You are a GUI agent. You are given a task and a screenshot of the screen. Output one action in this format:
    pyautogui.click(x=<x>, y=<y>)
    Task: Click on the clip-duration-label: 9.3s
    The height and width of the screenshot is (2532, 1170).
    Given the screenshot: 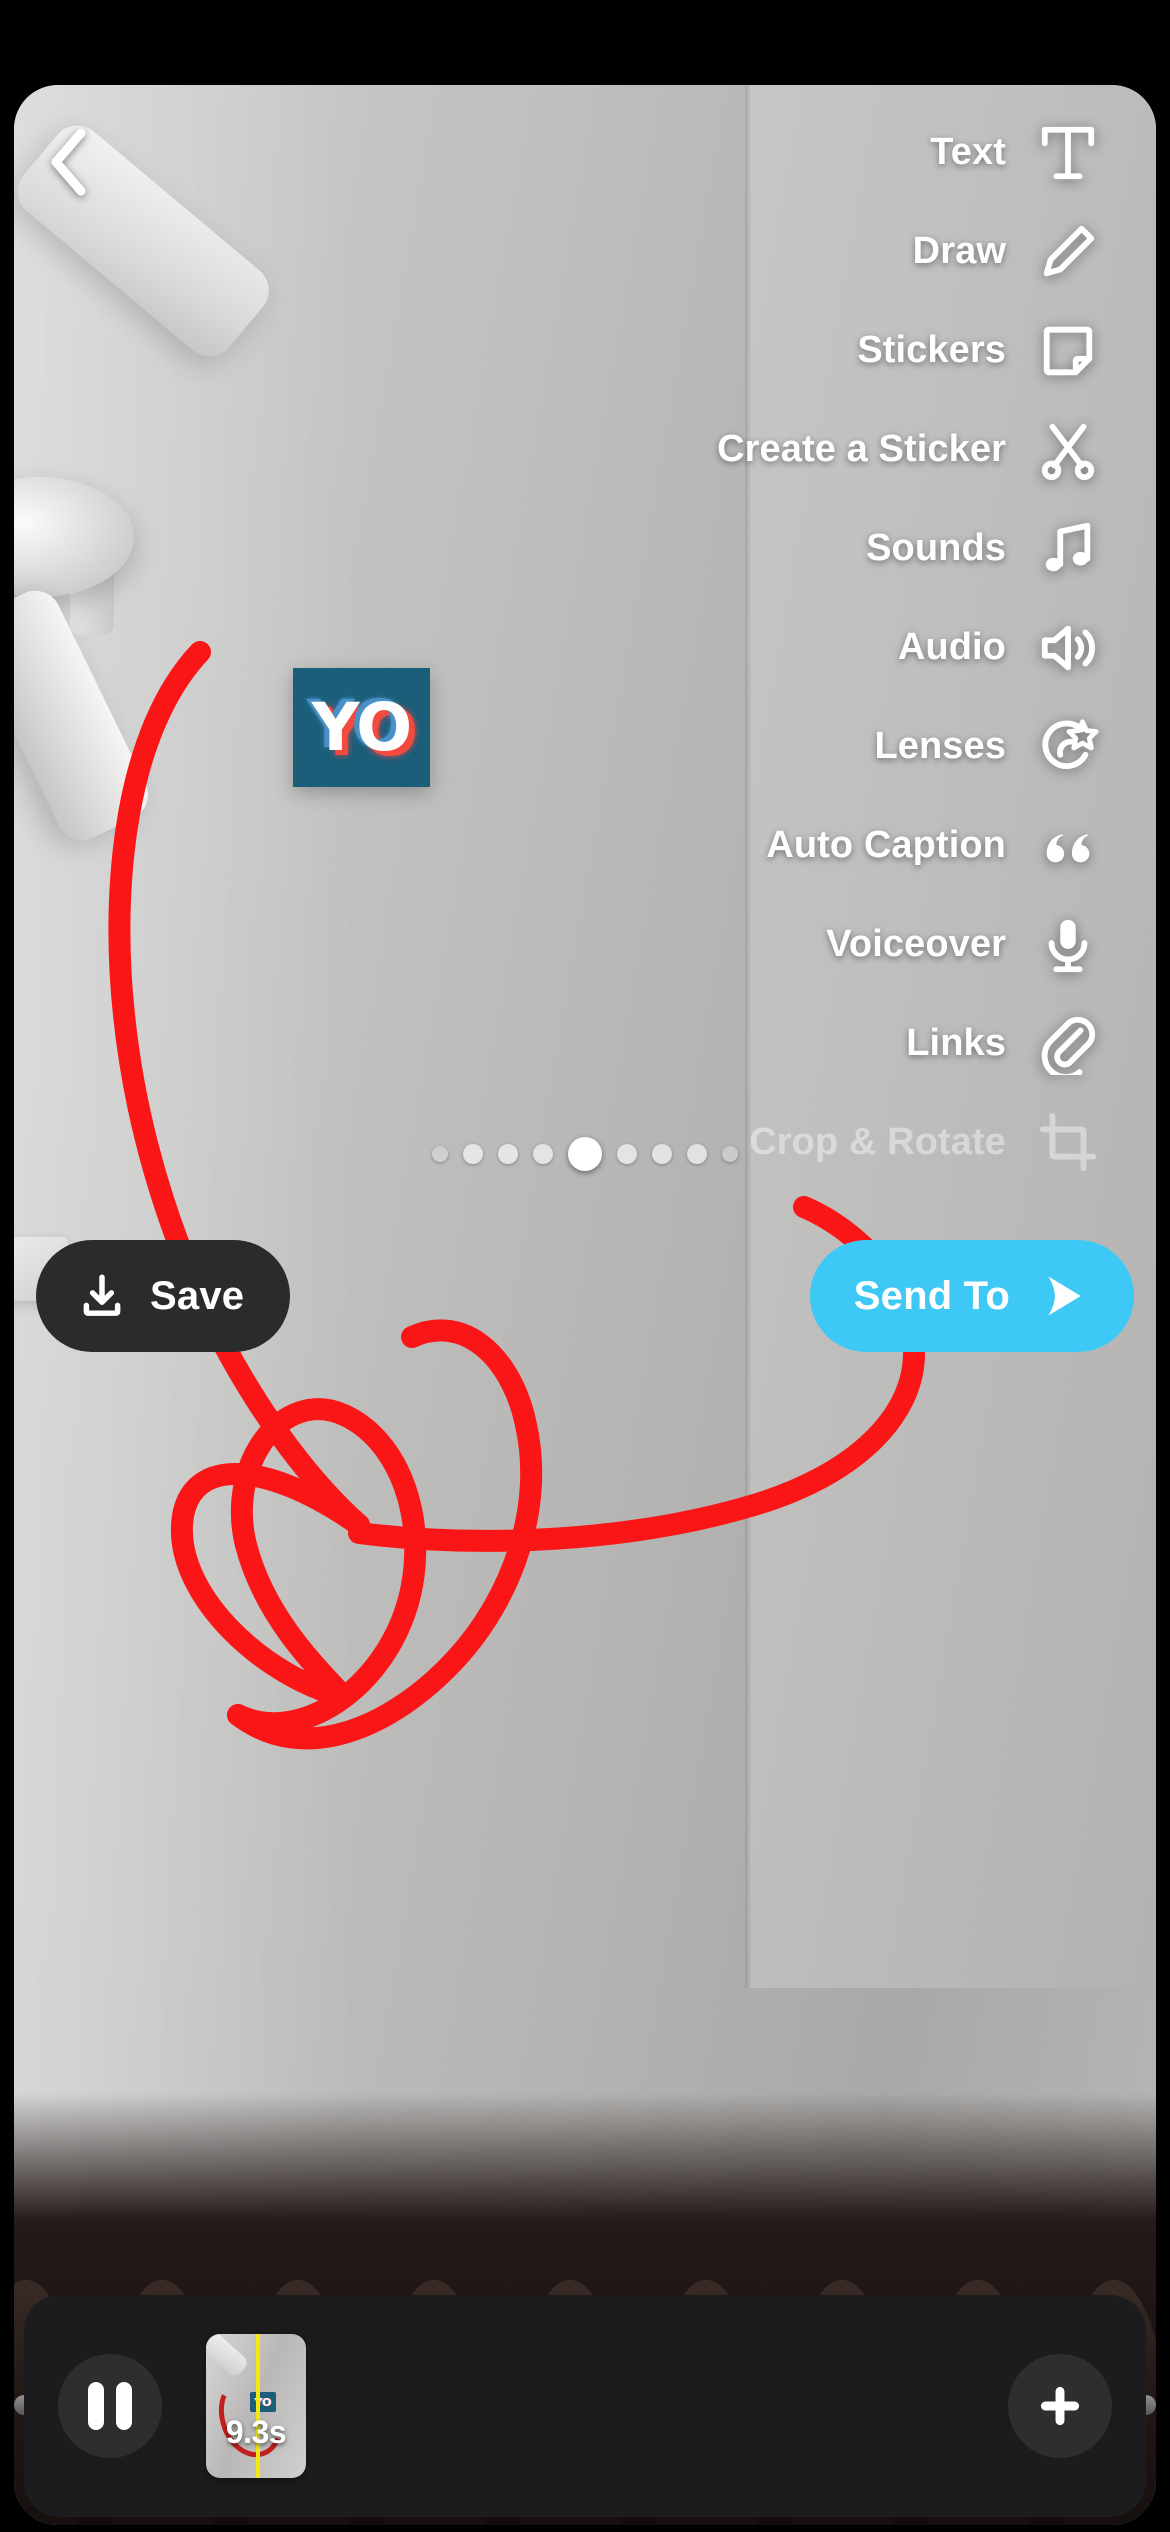 What is the action you would take?
    pyautogui.click(x=256, y=2432)
    